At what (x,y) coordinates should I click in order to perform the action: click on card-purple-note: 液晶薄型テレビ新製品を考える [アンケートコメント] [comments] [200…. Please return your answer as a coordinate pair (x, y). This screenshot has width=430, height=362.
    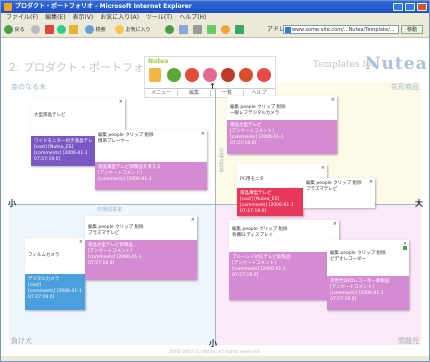
    Looking at the image, I should click on (151, 176).